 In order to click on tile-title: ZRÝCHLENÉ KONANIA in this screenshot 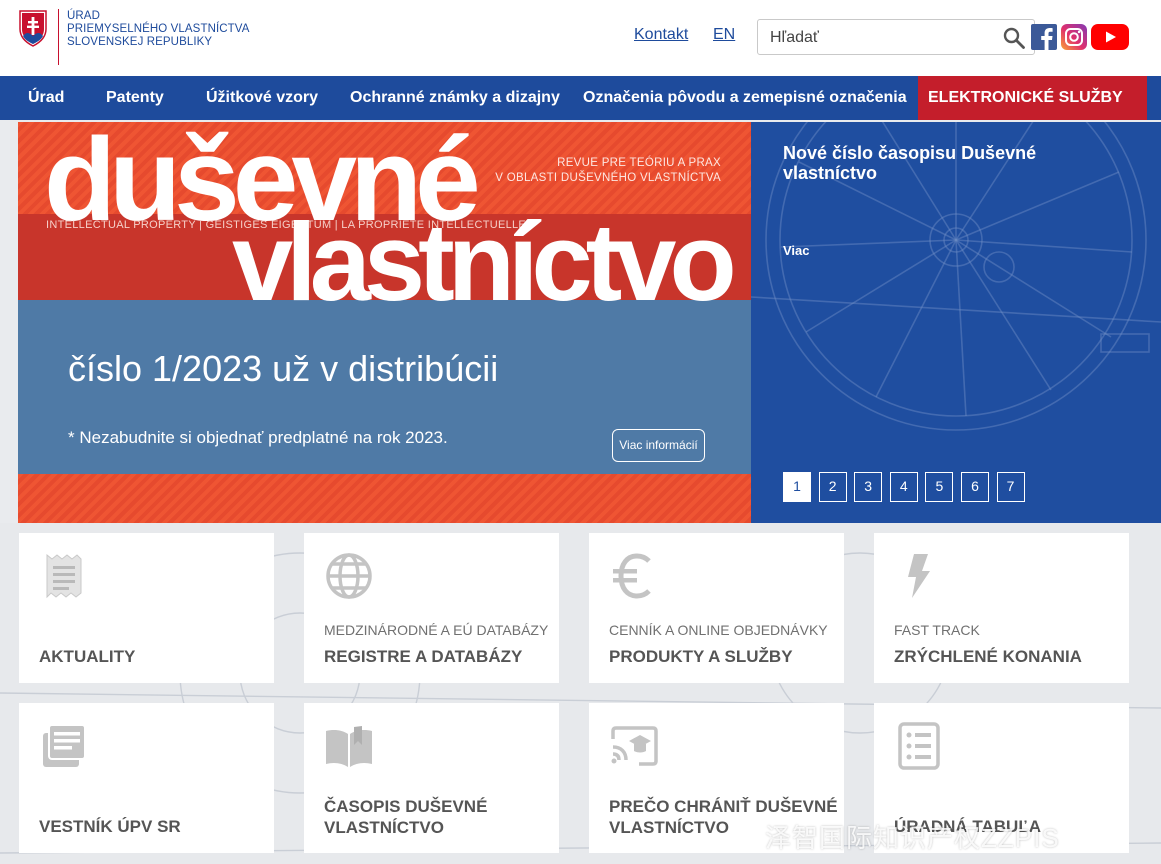, I will do `click(988, 656)`.